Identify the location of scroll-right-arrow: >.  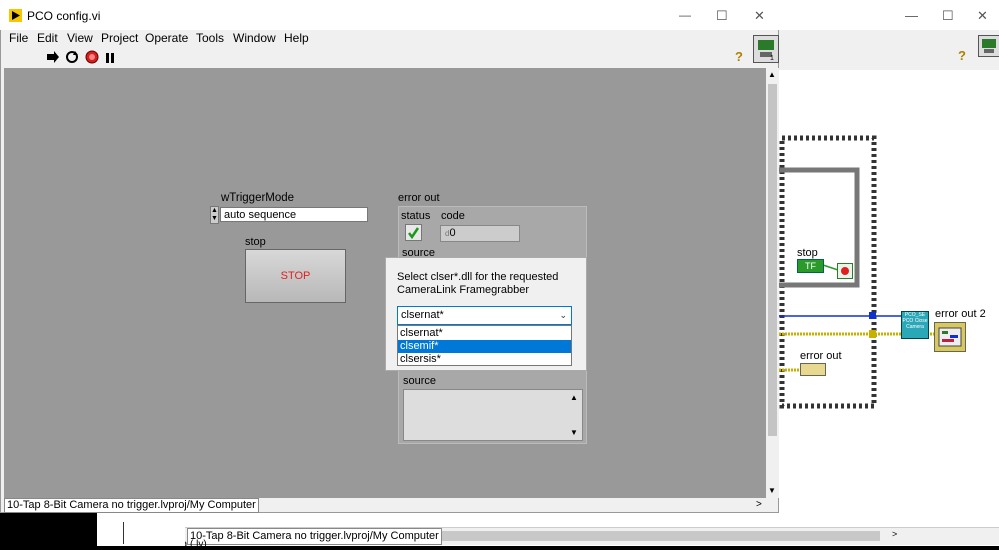
(759, 504).